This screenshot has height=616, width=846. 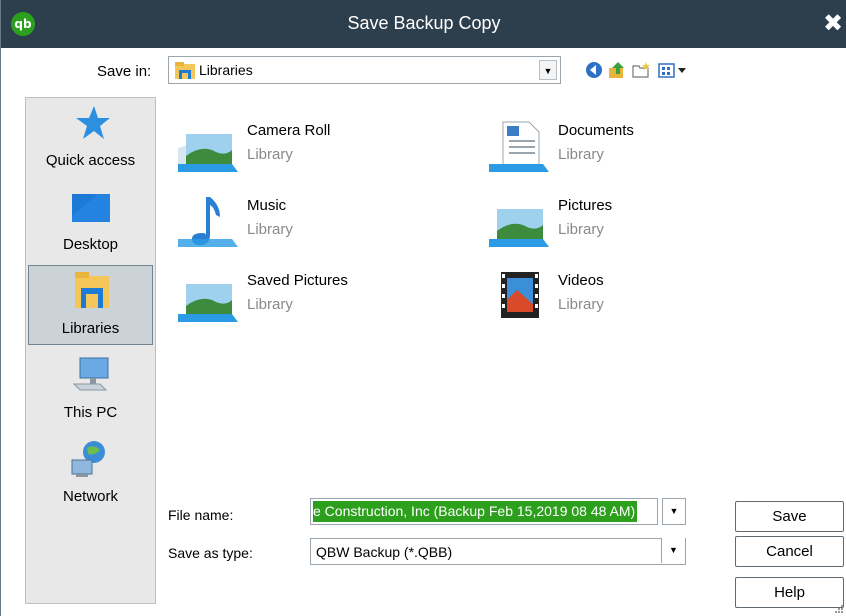 I want to click on documents-library-icon, so click(x=519, y=146).